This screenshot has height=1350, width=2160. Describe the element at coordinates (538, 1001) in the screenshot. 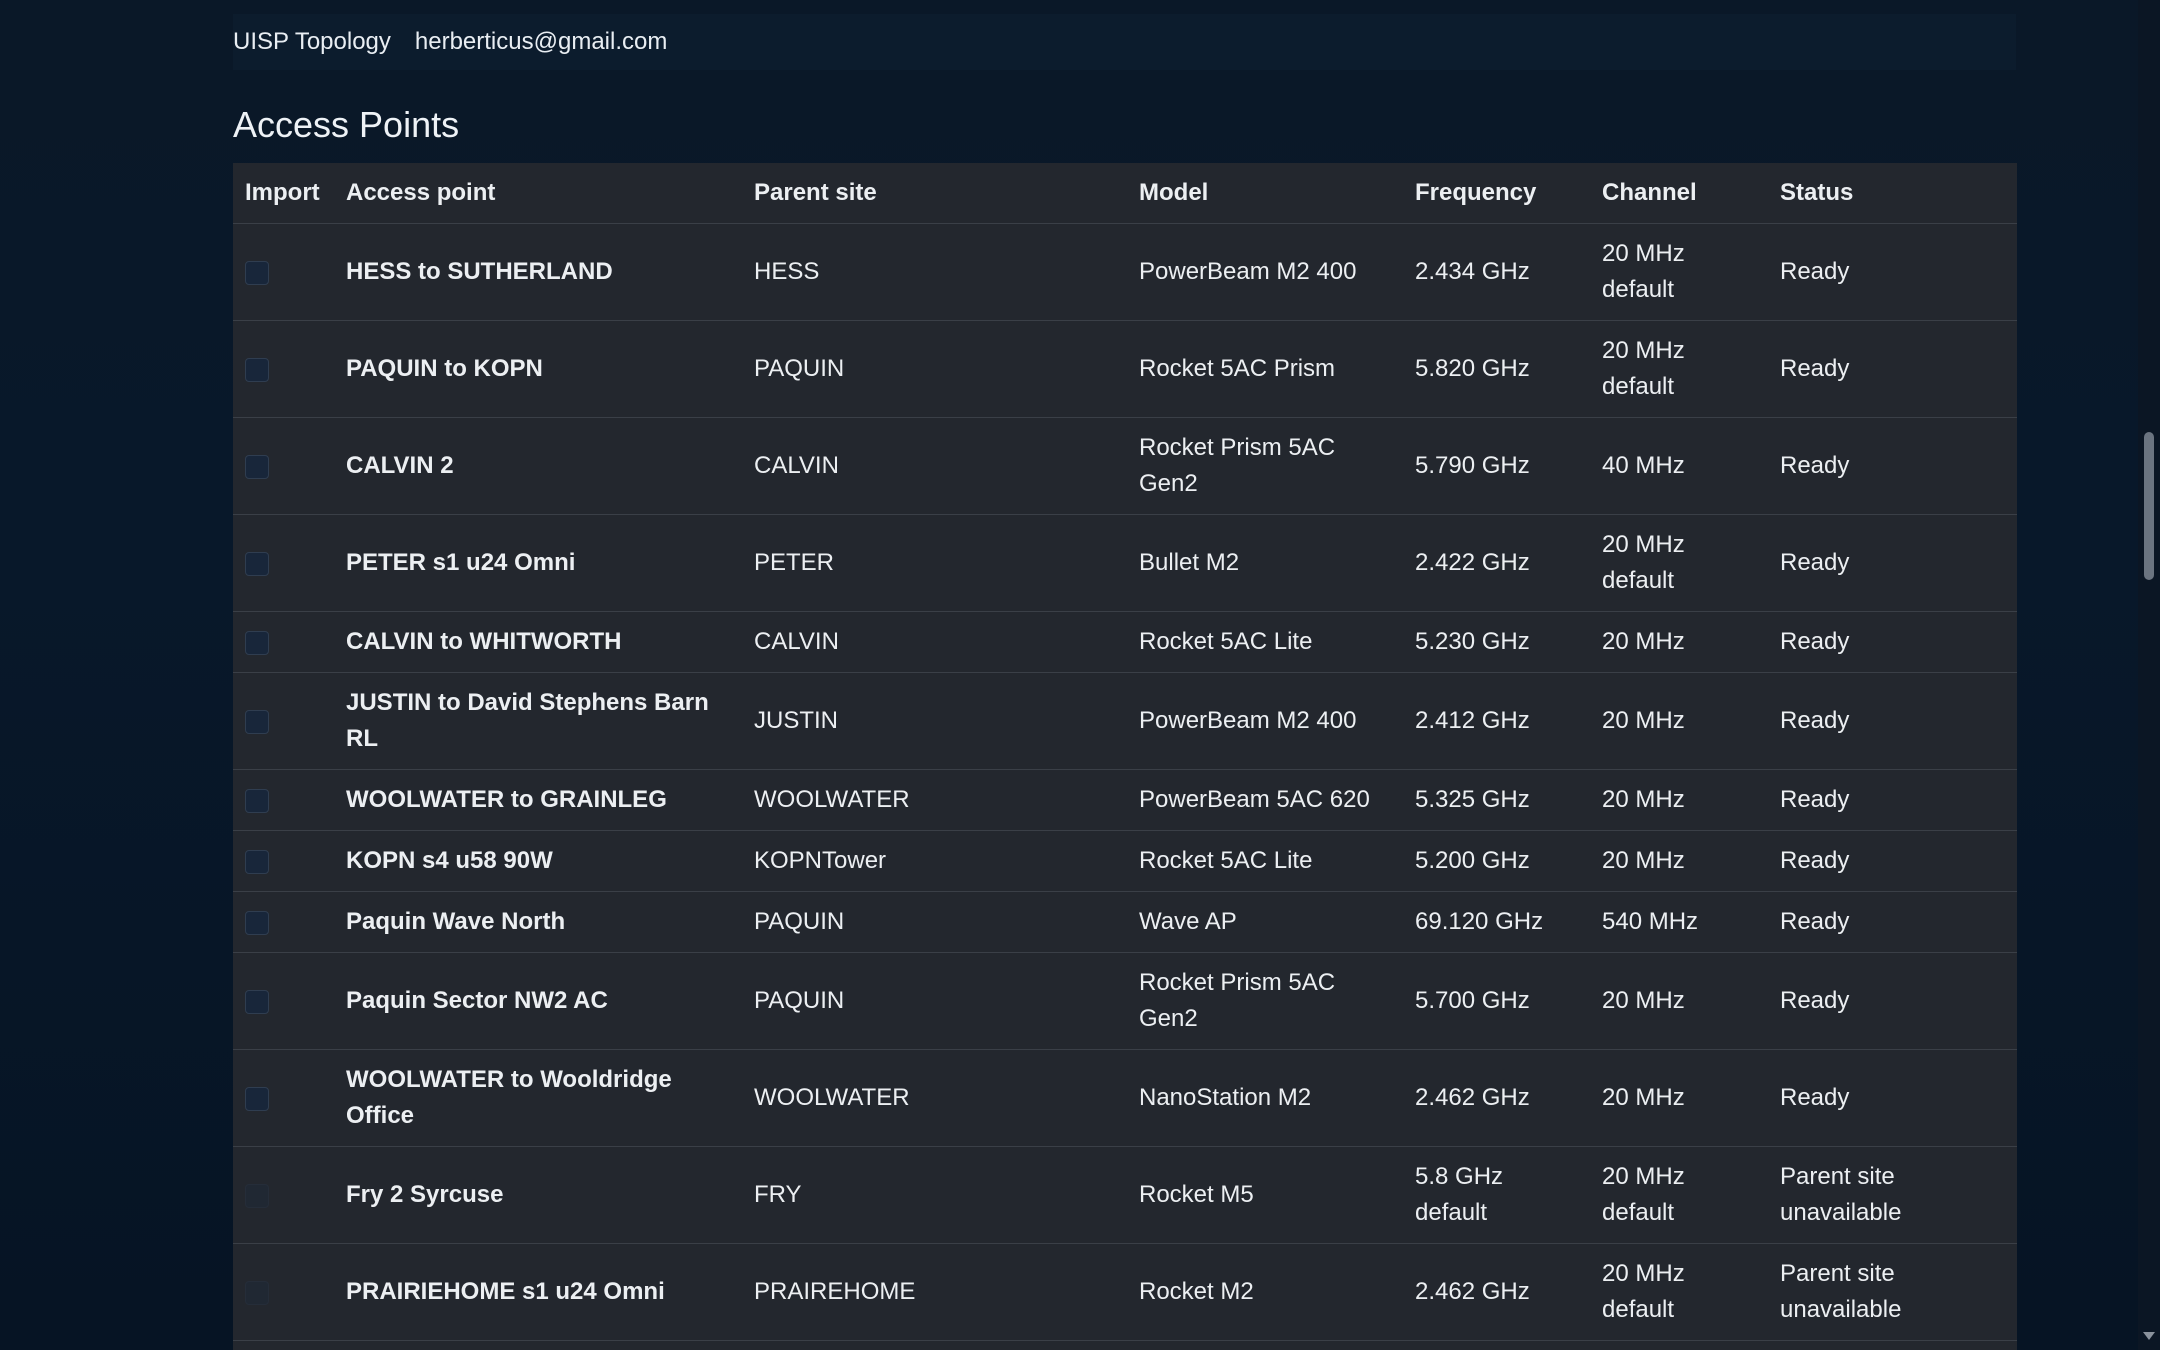

I see `access-point-name: Paquin Sector NW2 AC` at that location.